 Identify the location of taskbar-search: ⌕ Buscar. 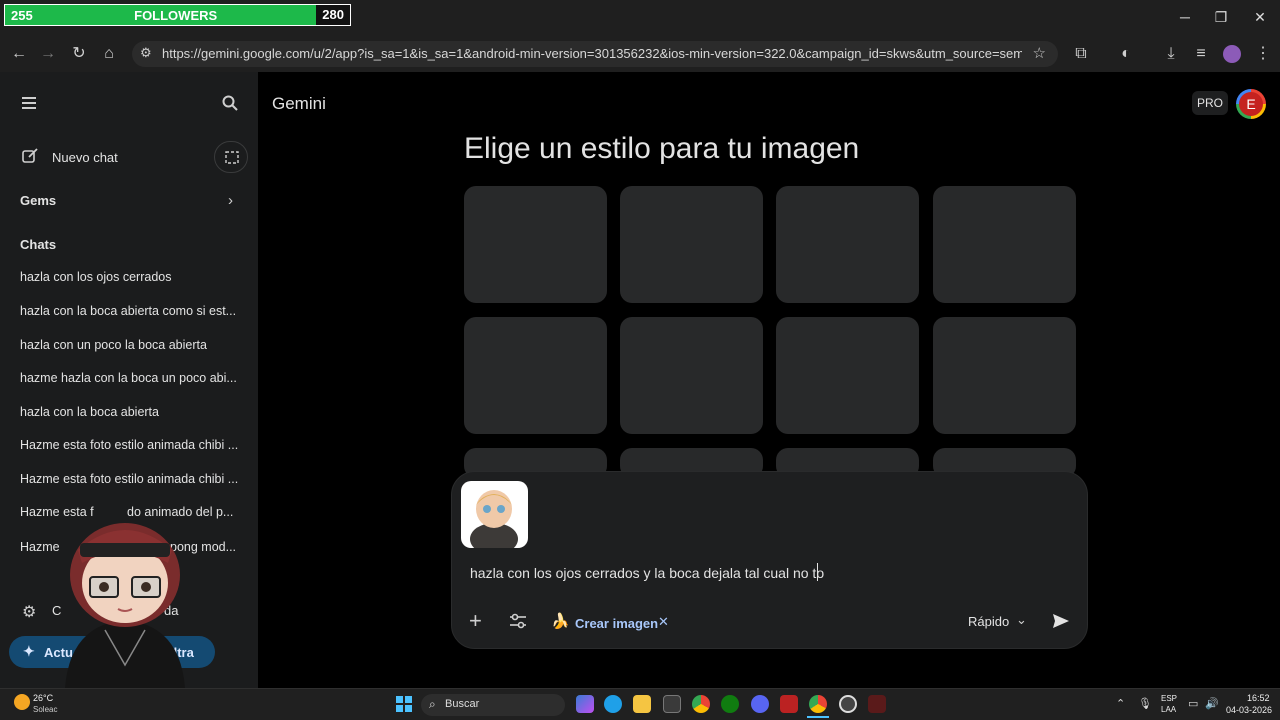
(493, 705).